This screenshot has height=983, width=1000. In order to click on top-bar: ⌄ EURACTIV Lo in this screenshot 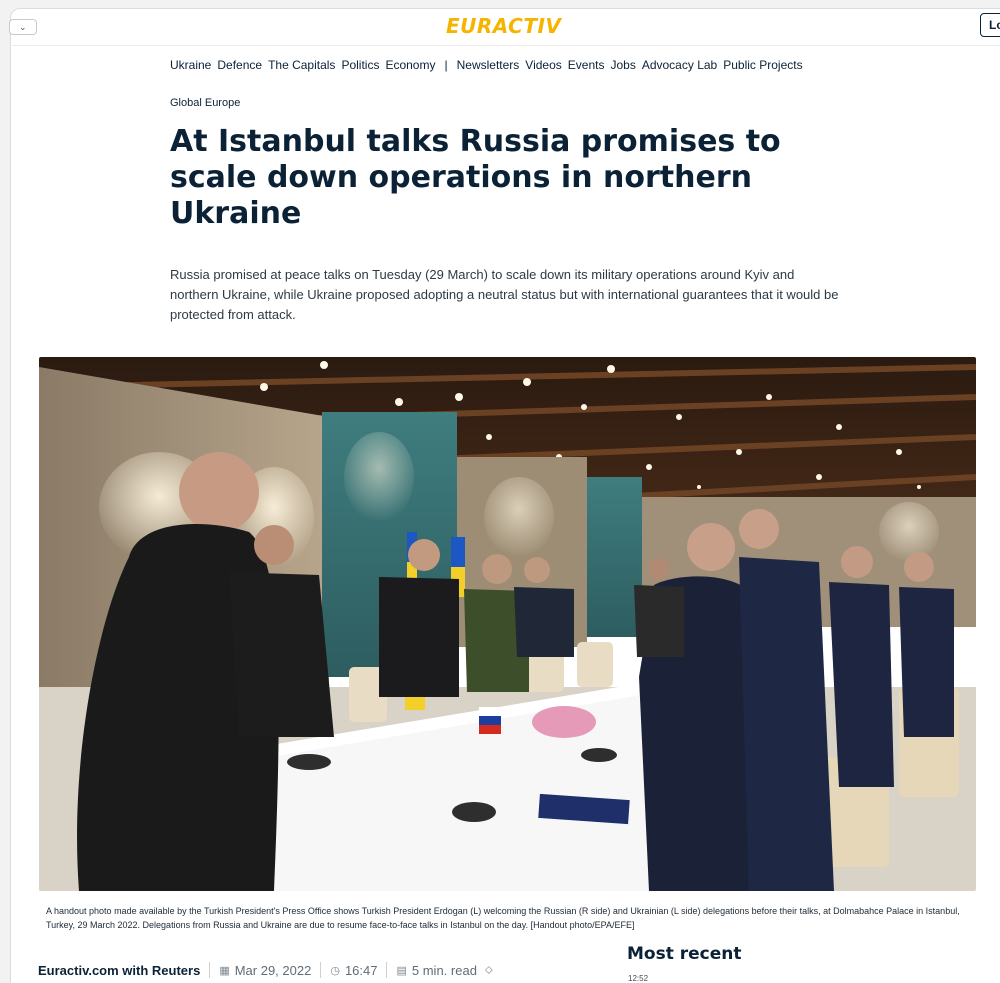, I will do `click(504, 27)`.